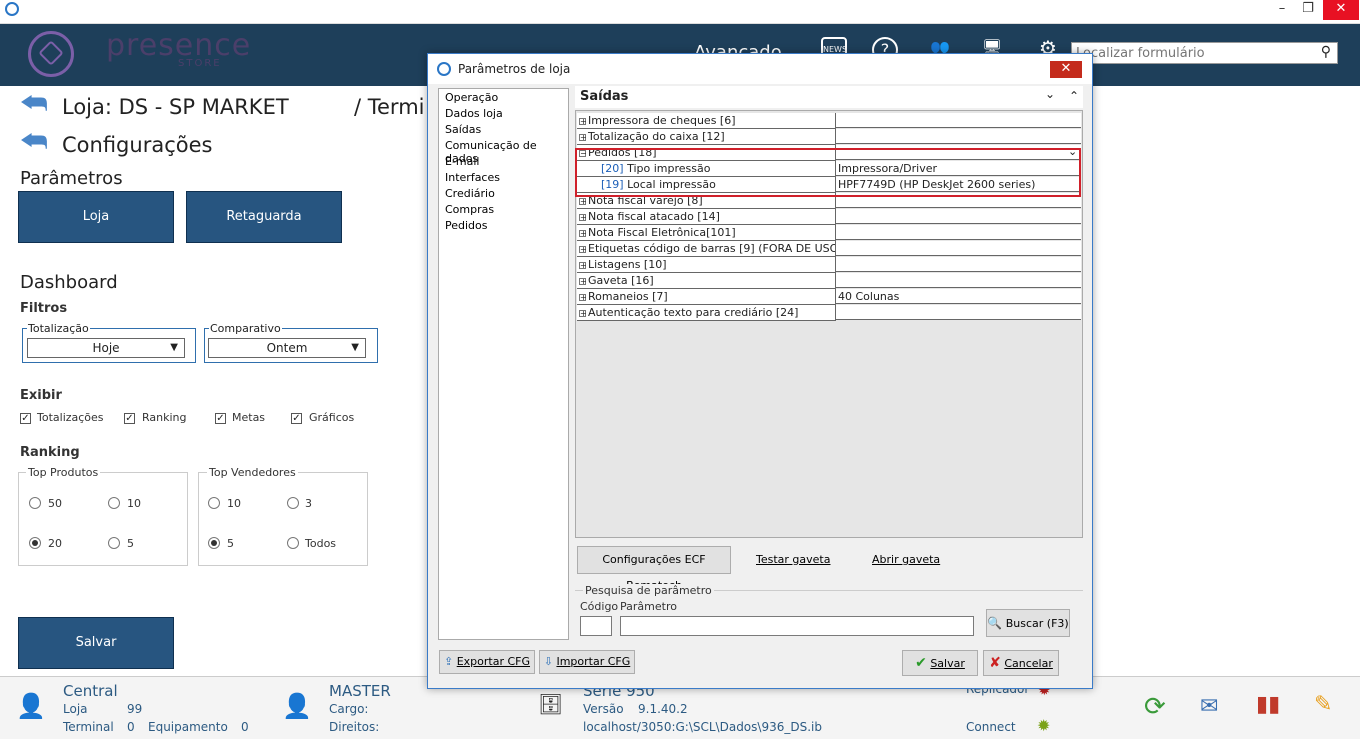 This screenshot has width=1360, height=739. I want to click on parametro-input, so click(797, 626).